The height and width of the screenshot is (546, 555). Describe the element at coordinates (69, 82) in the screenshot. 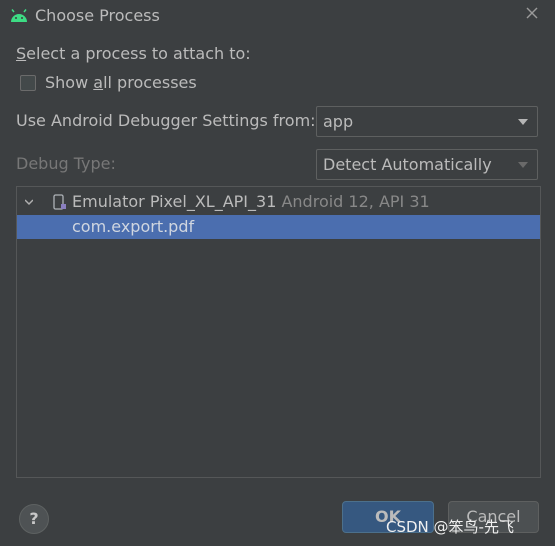

I see `show-all-text-pre: Show` at that location.